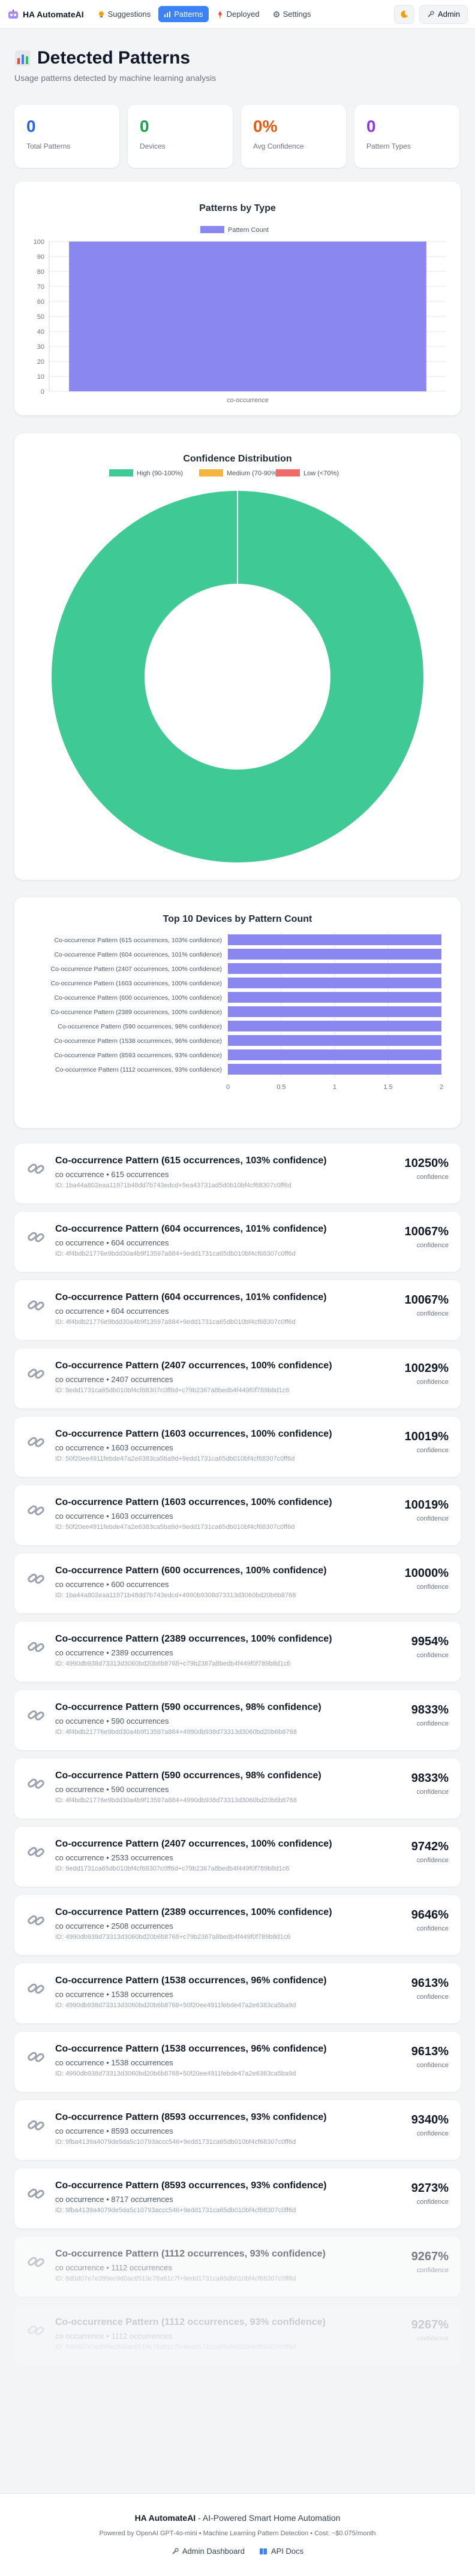 This screenshot has height=2576, width=475. Describe the element at coordinates (292, 14) in the screenshot. I see `nav-settings: Settings` at that location.